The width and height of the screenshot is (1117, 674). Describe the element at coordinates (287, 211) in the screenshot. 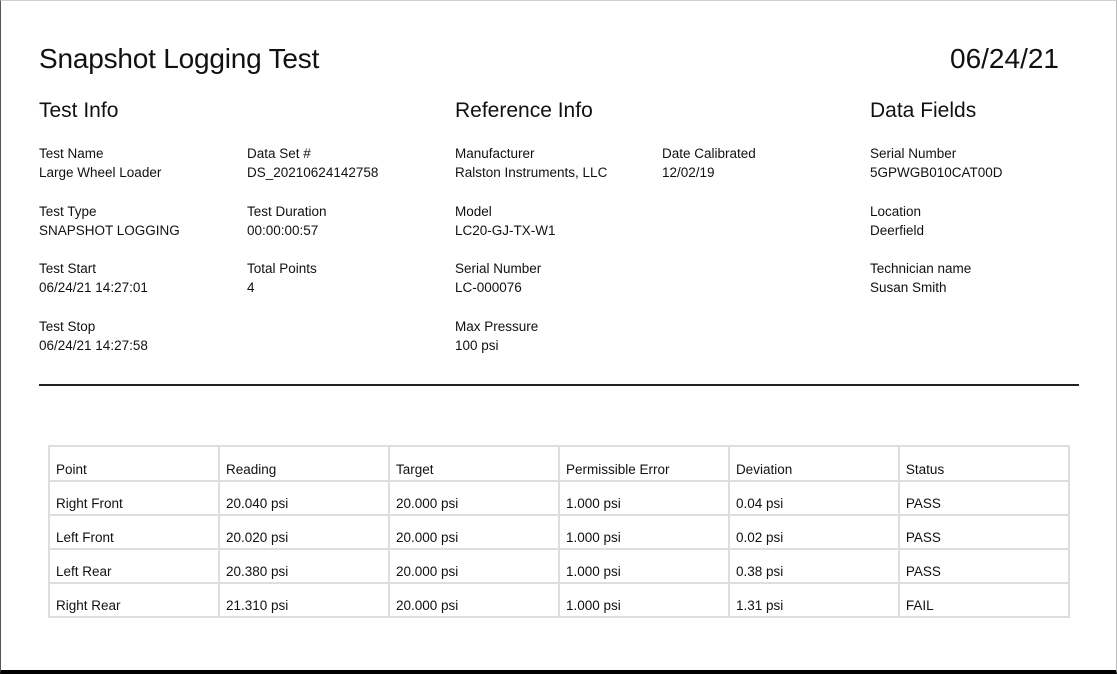

I see `field-label: Test Duration` at that location.